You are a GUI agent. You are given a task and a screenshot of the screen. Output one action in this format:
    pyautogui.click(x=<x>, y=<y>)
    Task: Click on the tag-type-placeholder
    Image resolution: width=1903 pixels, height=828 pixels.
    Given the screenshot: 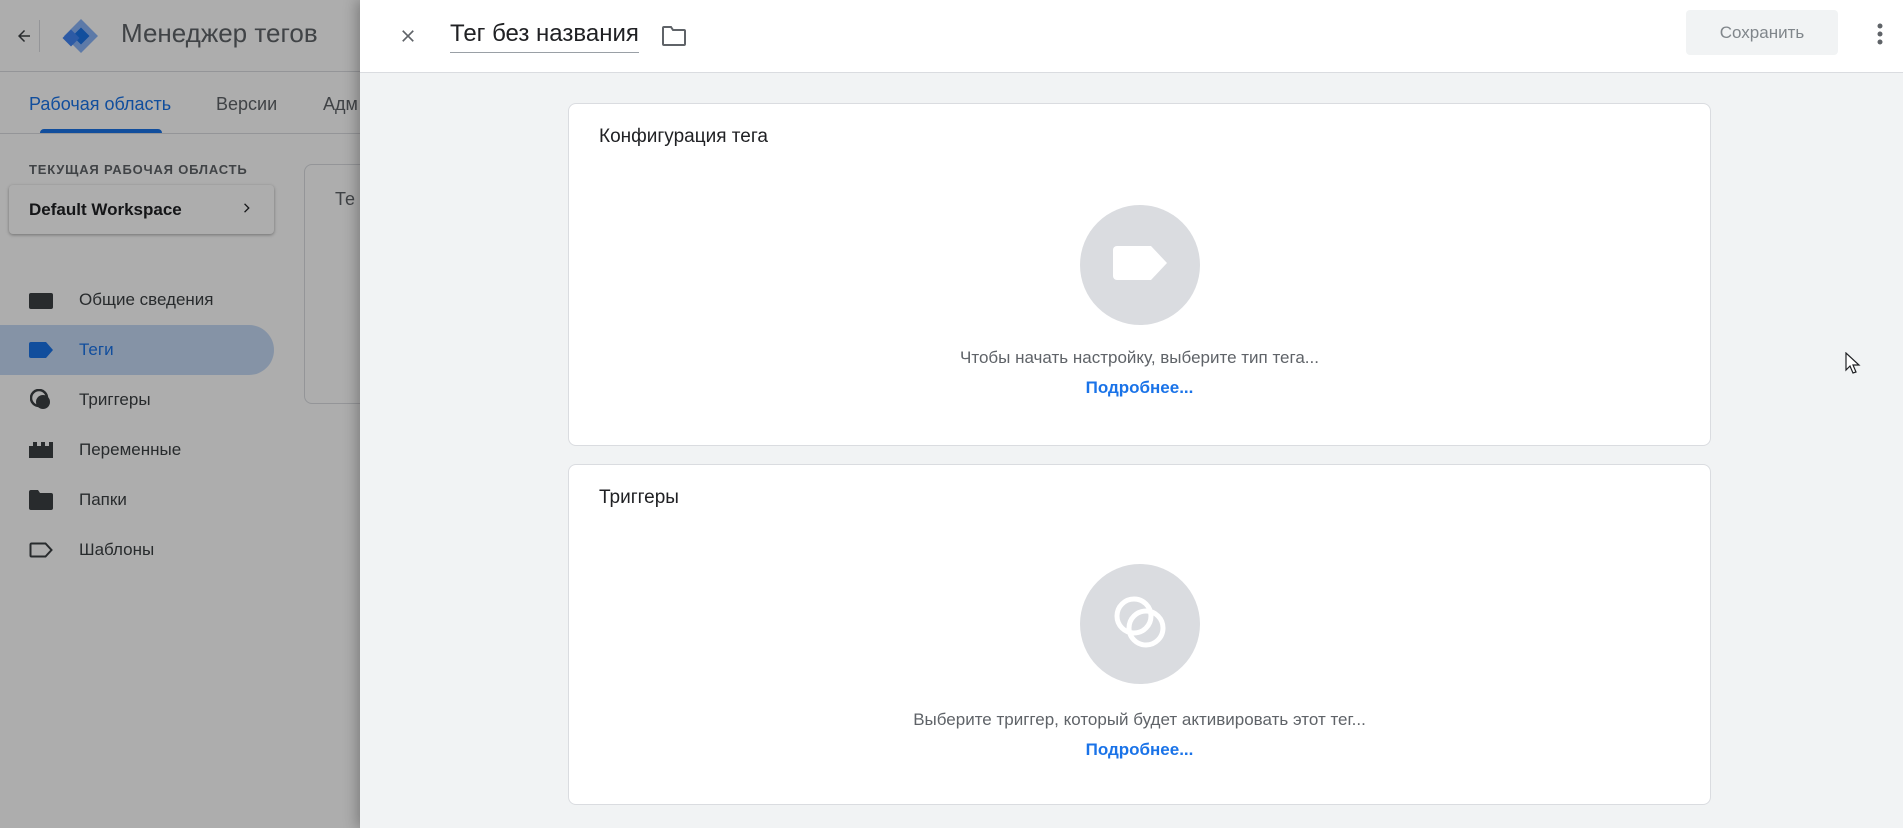 What is the action you would take?
    pyautogui.click(x=1140, y=265)
    